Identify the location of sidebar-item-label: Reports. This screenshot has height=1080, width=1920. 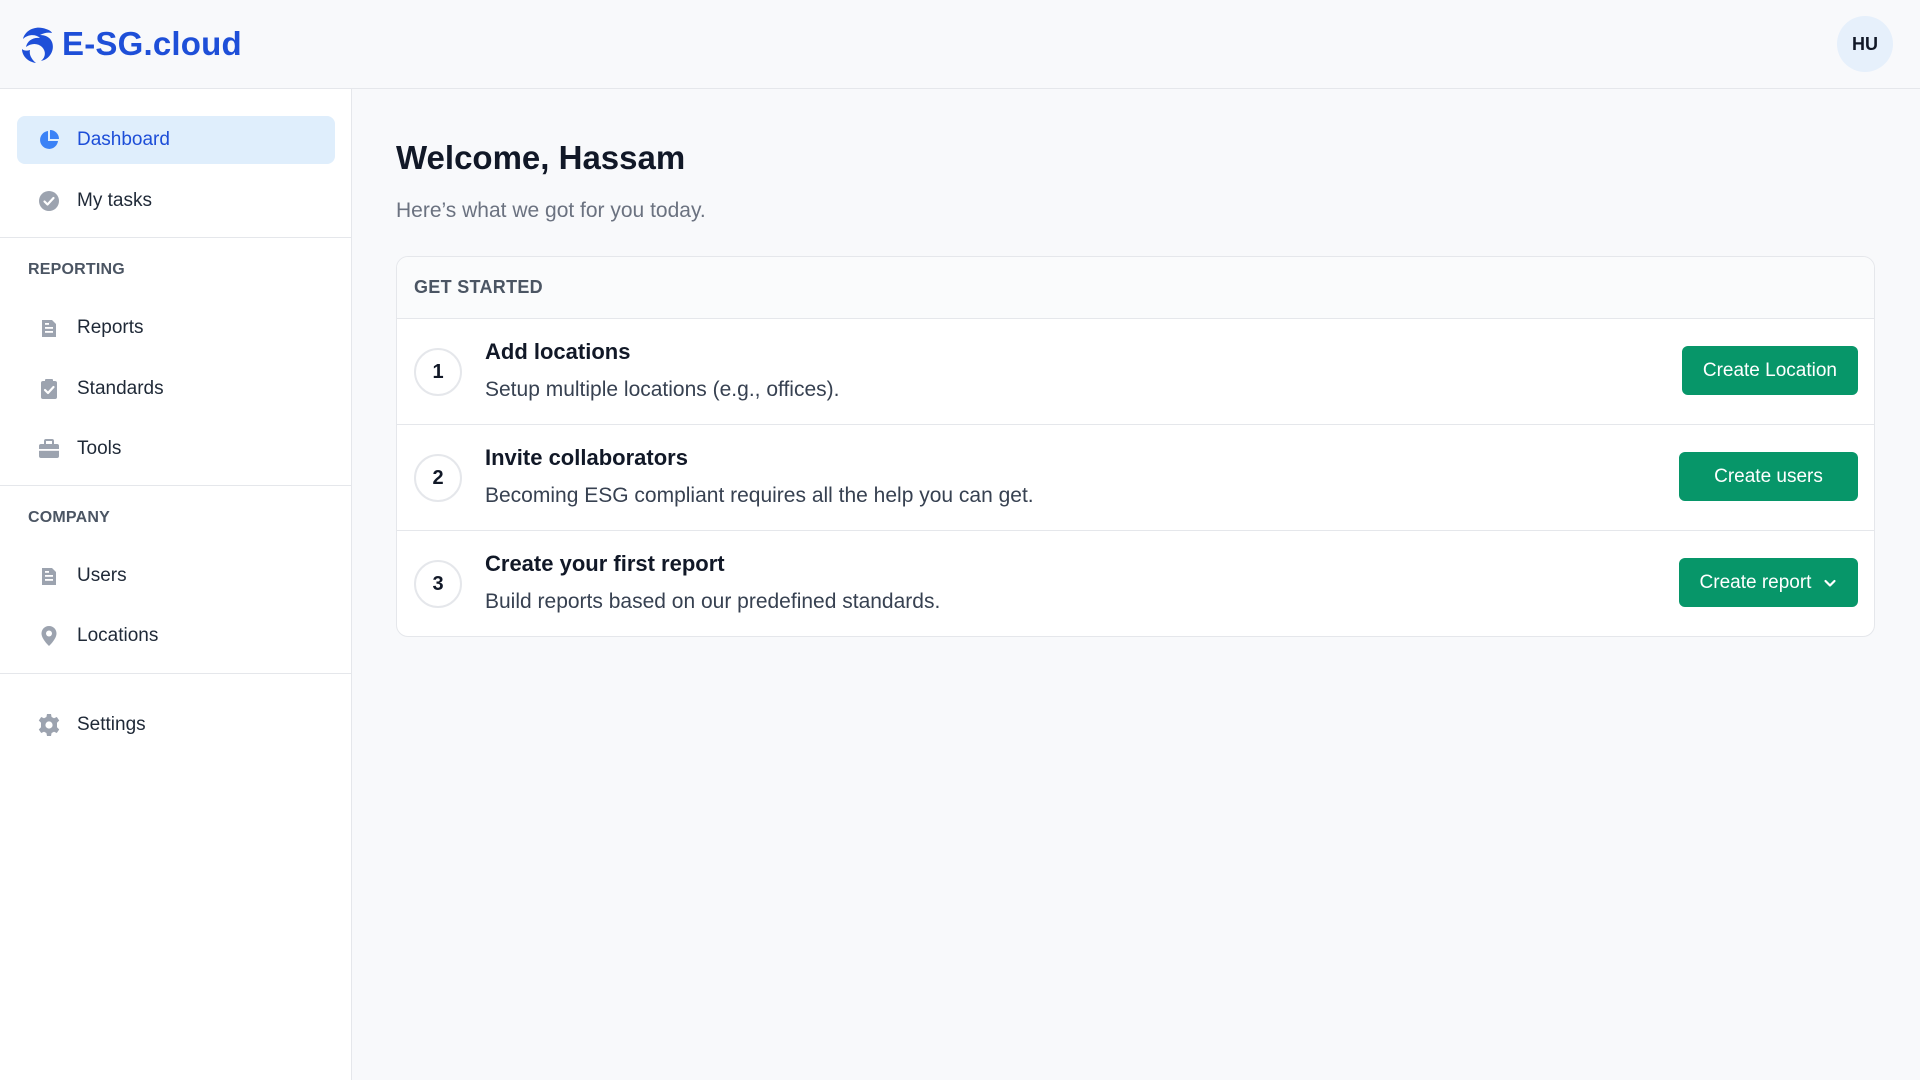
(110, 327).